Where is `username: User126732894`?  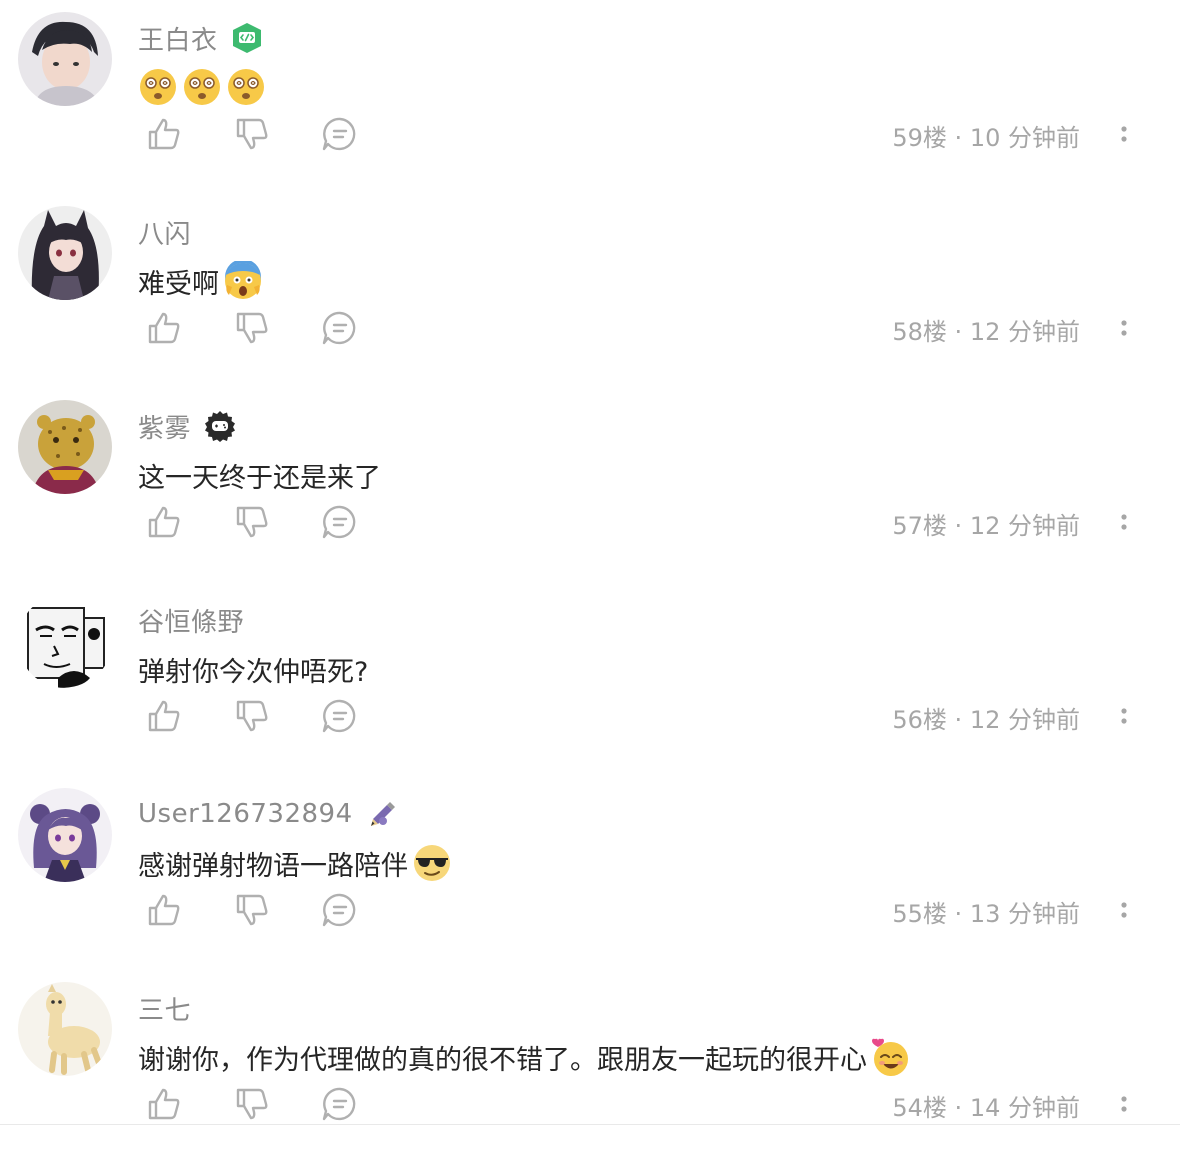
username: User126732894 is located at coordinates (245, 814).